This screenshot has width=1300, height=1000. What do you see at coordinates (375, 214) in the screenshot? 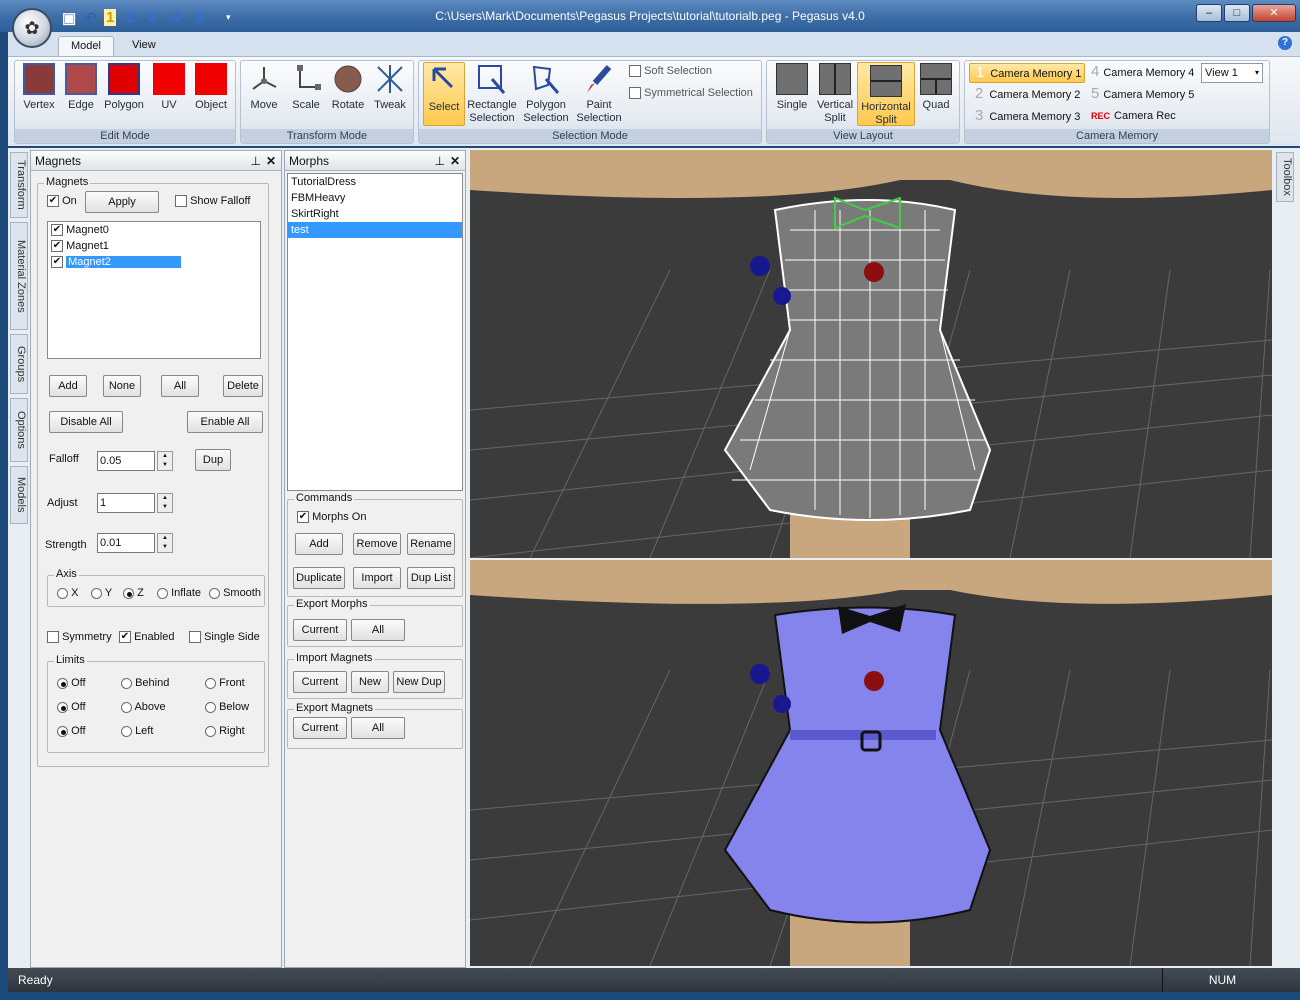
I see `list-item: SkirtRight` at bounding box center [375, 214].